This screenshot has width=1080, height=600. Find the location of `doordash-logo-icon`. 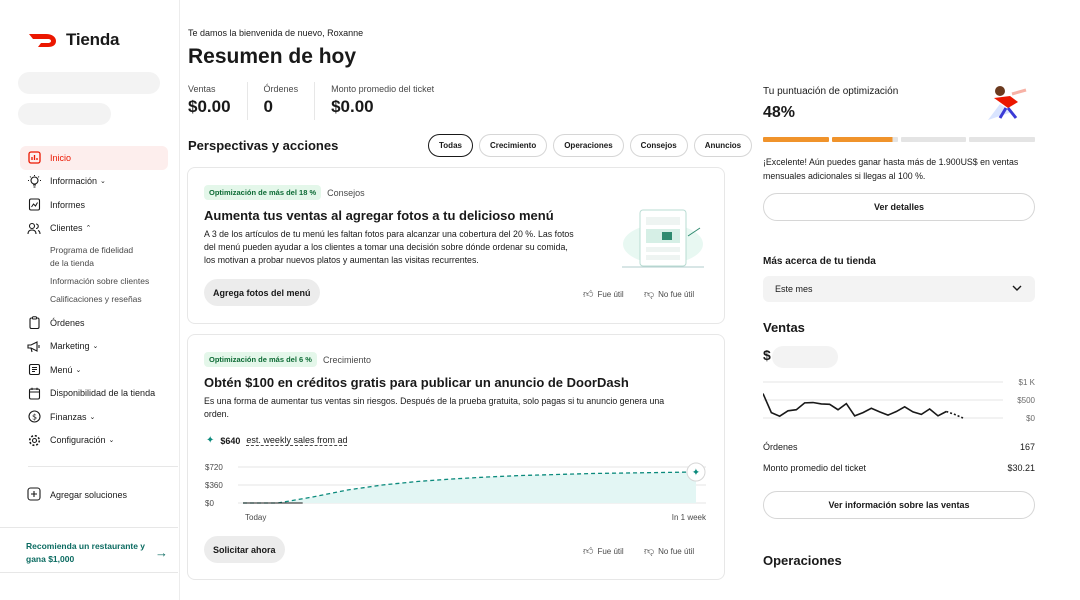

doordash-logo-icon is located at coordinates (42, 40).